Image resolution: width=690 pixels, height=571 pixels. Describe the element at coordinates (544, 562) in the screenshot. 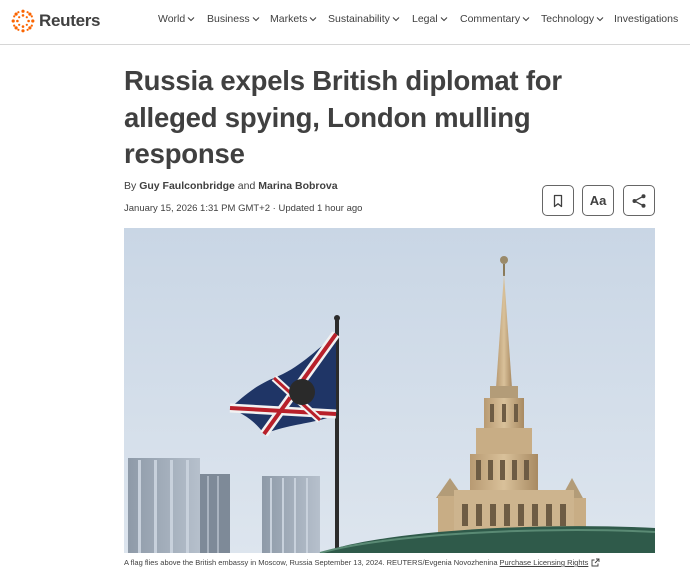

I see `purchase-licensing-link: Purchase Licensing Rights` at that location.